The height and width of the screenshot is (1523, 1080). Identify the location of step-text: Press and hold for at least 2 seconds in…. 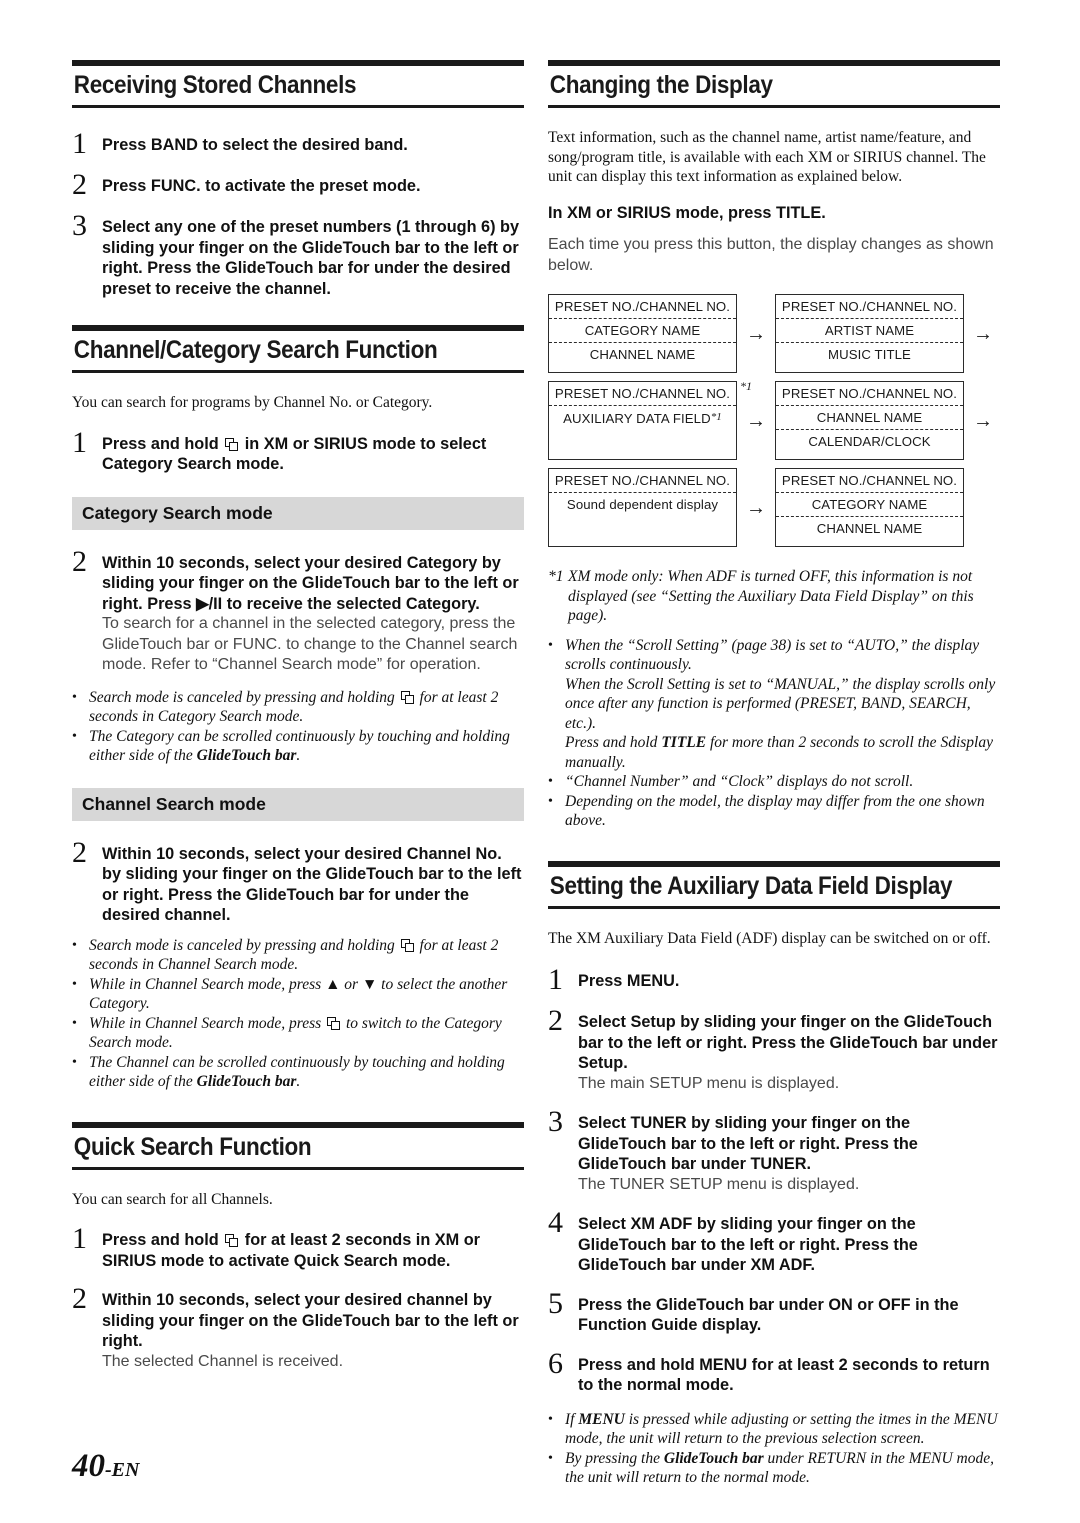
(291, 1250).